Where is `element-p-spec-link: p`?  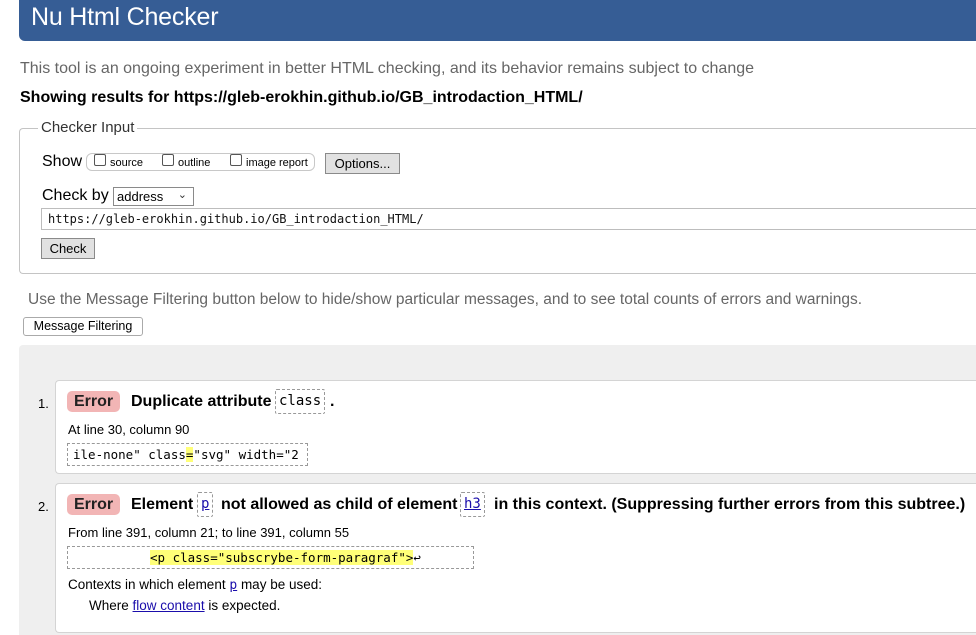
element-p-spec-link: p is located at coordinates (233, 585).